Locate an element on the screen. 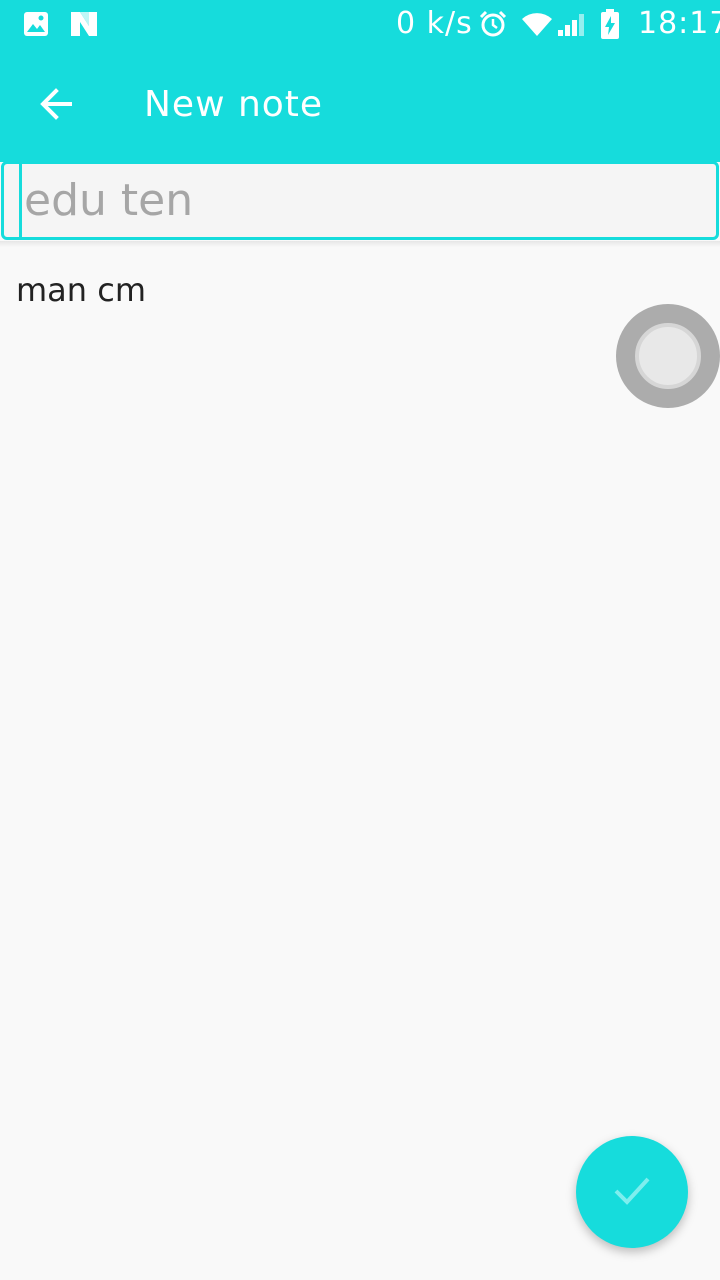  n-icon is located at coordinates (84, 26).